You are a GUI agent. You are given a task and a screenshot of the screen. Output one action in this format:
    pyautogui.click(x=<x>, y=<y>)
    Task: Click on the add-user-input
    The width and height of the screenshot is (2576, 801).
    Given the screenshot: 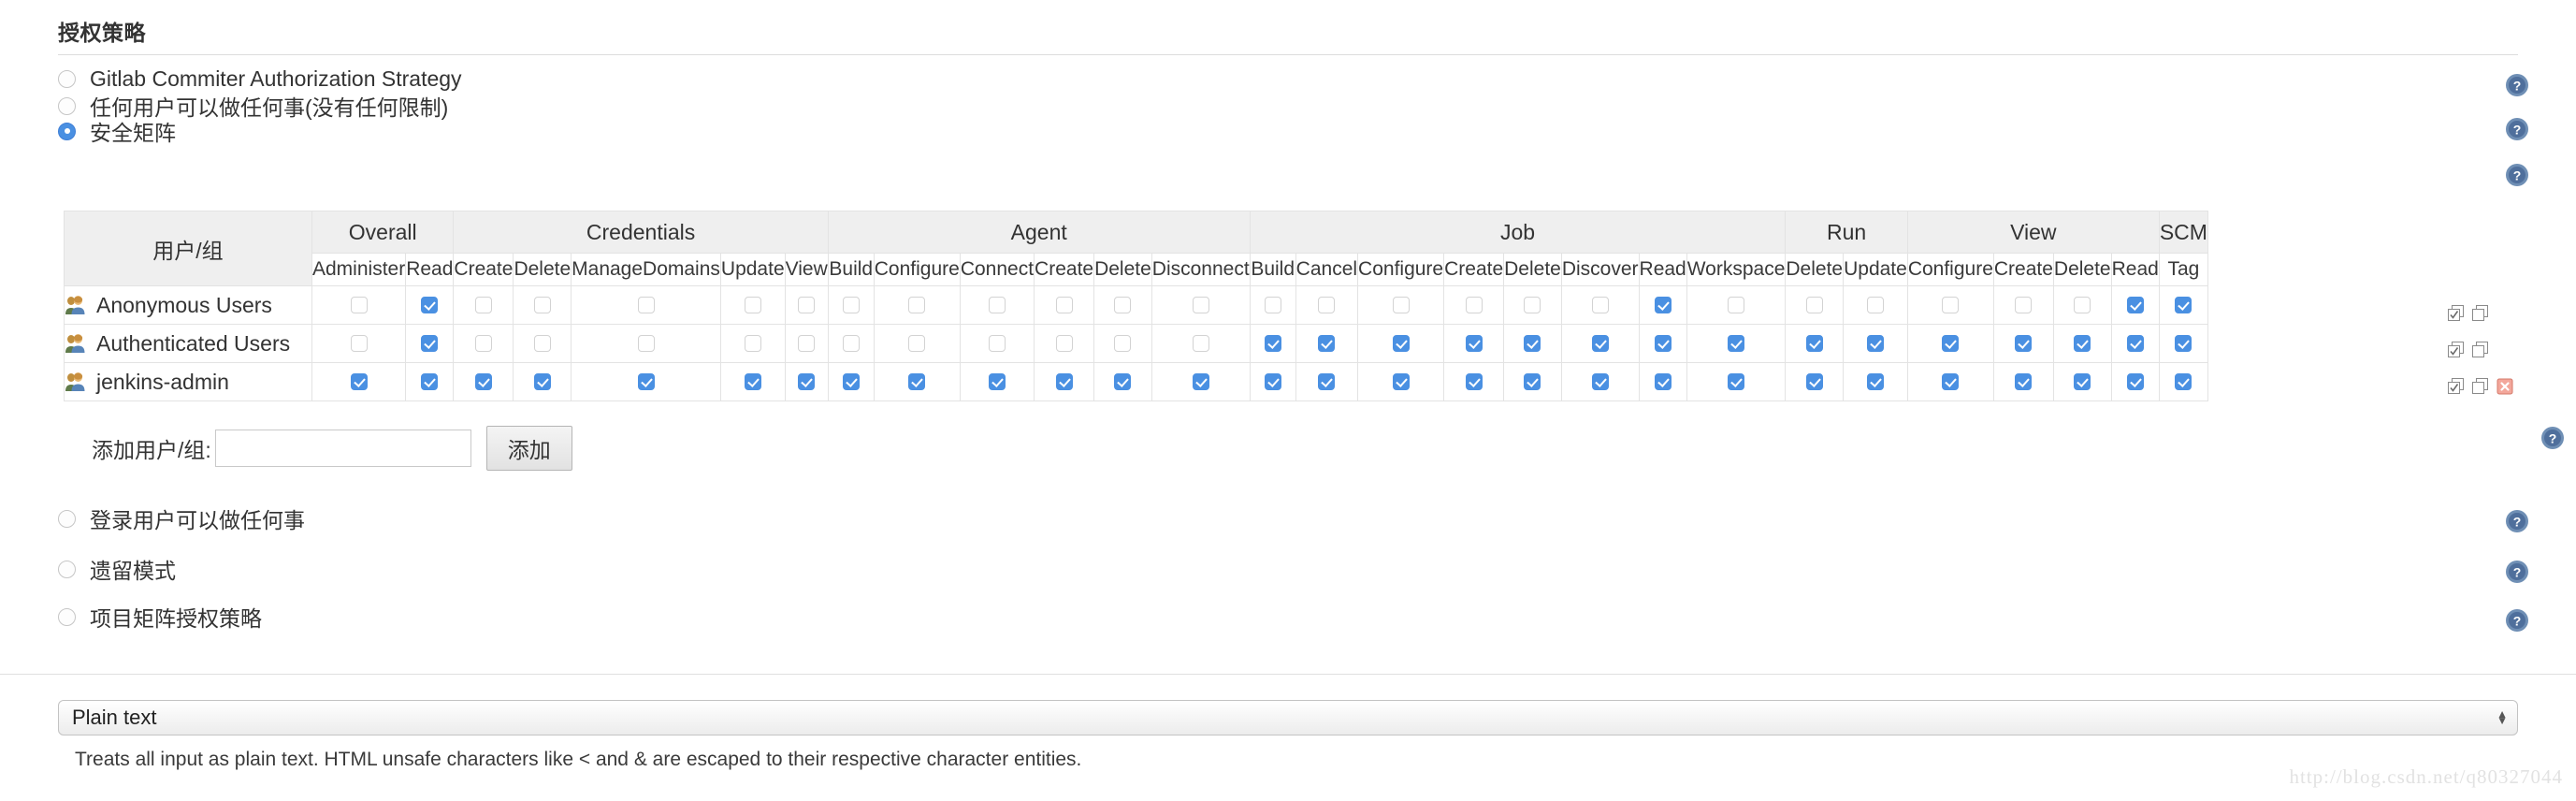 What is the action you would take?
    pyautogui.click(x=342, y=448)
    